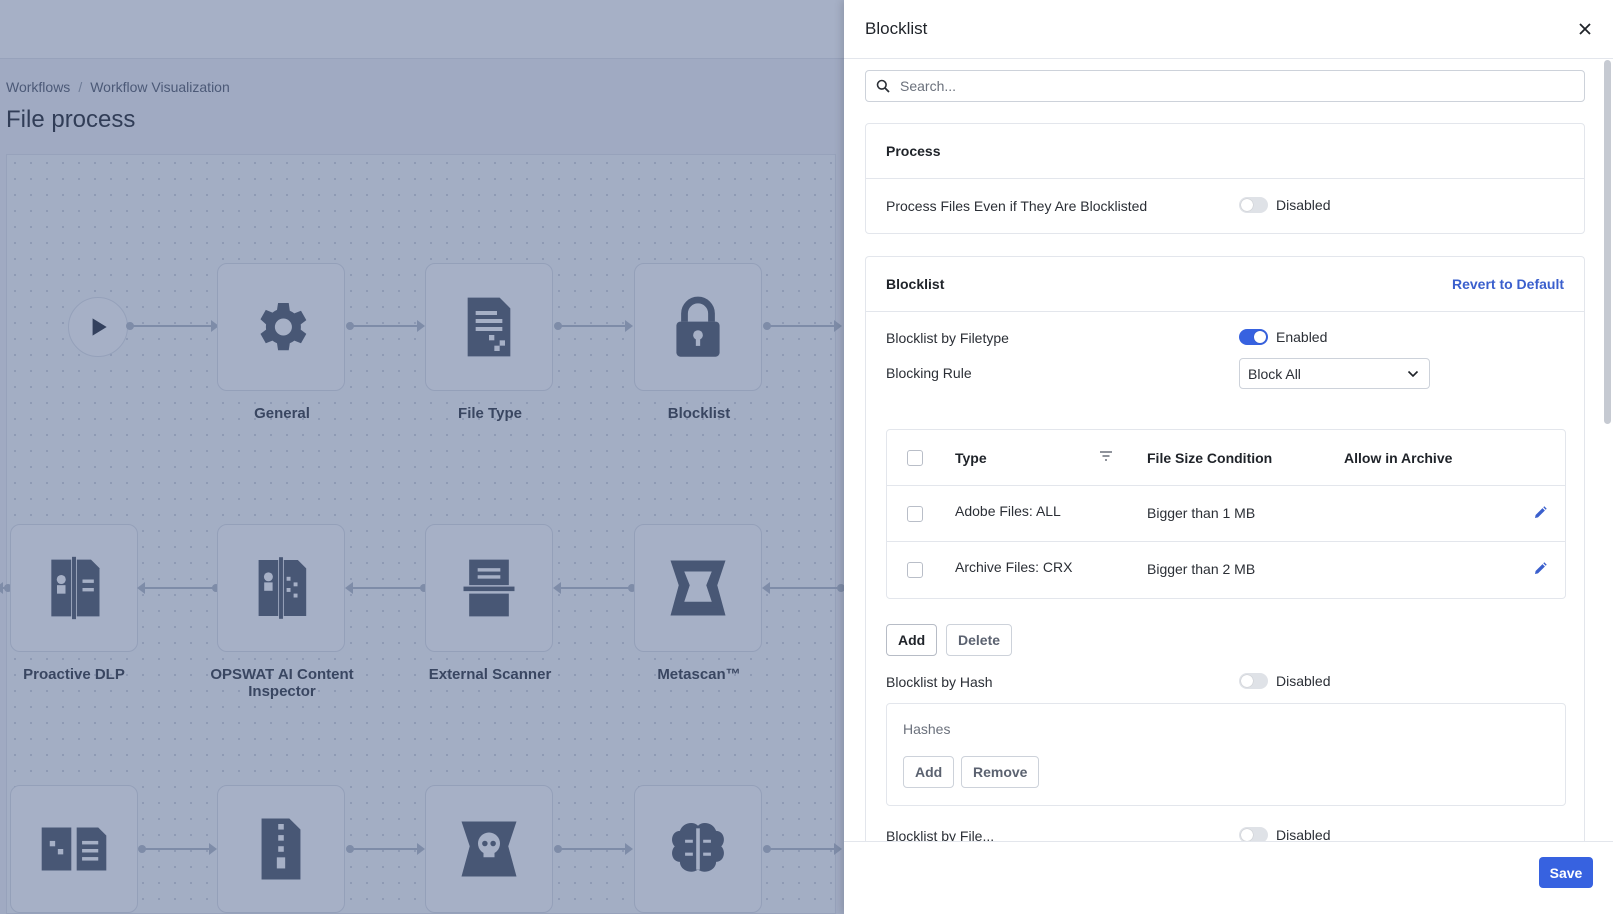  Describe the element at coordinates (1000, 772) in the screenshot. I see `remove-hash-button: Remove` at that location.